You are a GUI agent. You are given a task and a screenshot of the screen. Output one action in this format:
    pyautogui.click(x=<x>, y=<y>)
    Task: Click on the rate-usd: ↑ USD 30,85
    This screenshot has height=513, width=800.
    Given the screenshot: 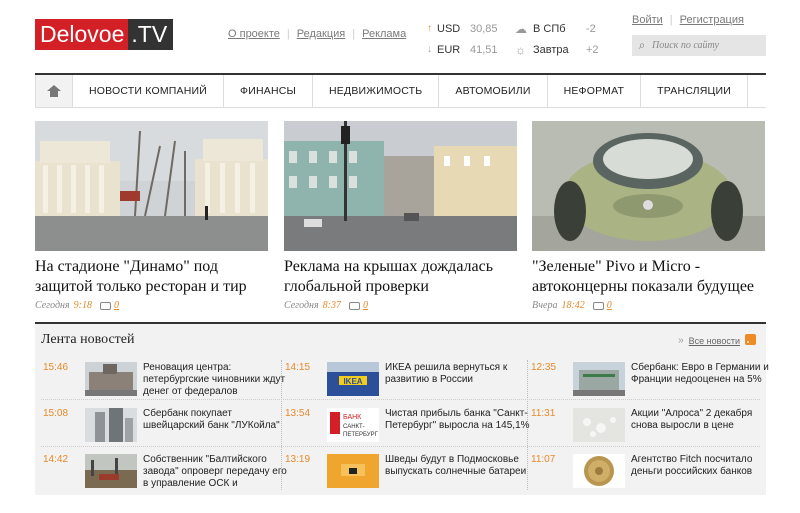 What is the action you would take?
    pyautogui.click(x=462, y=28)
    